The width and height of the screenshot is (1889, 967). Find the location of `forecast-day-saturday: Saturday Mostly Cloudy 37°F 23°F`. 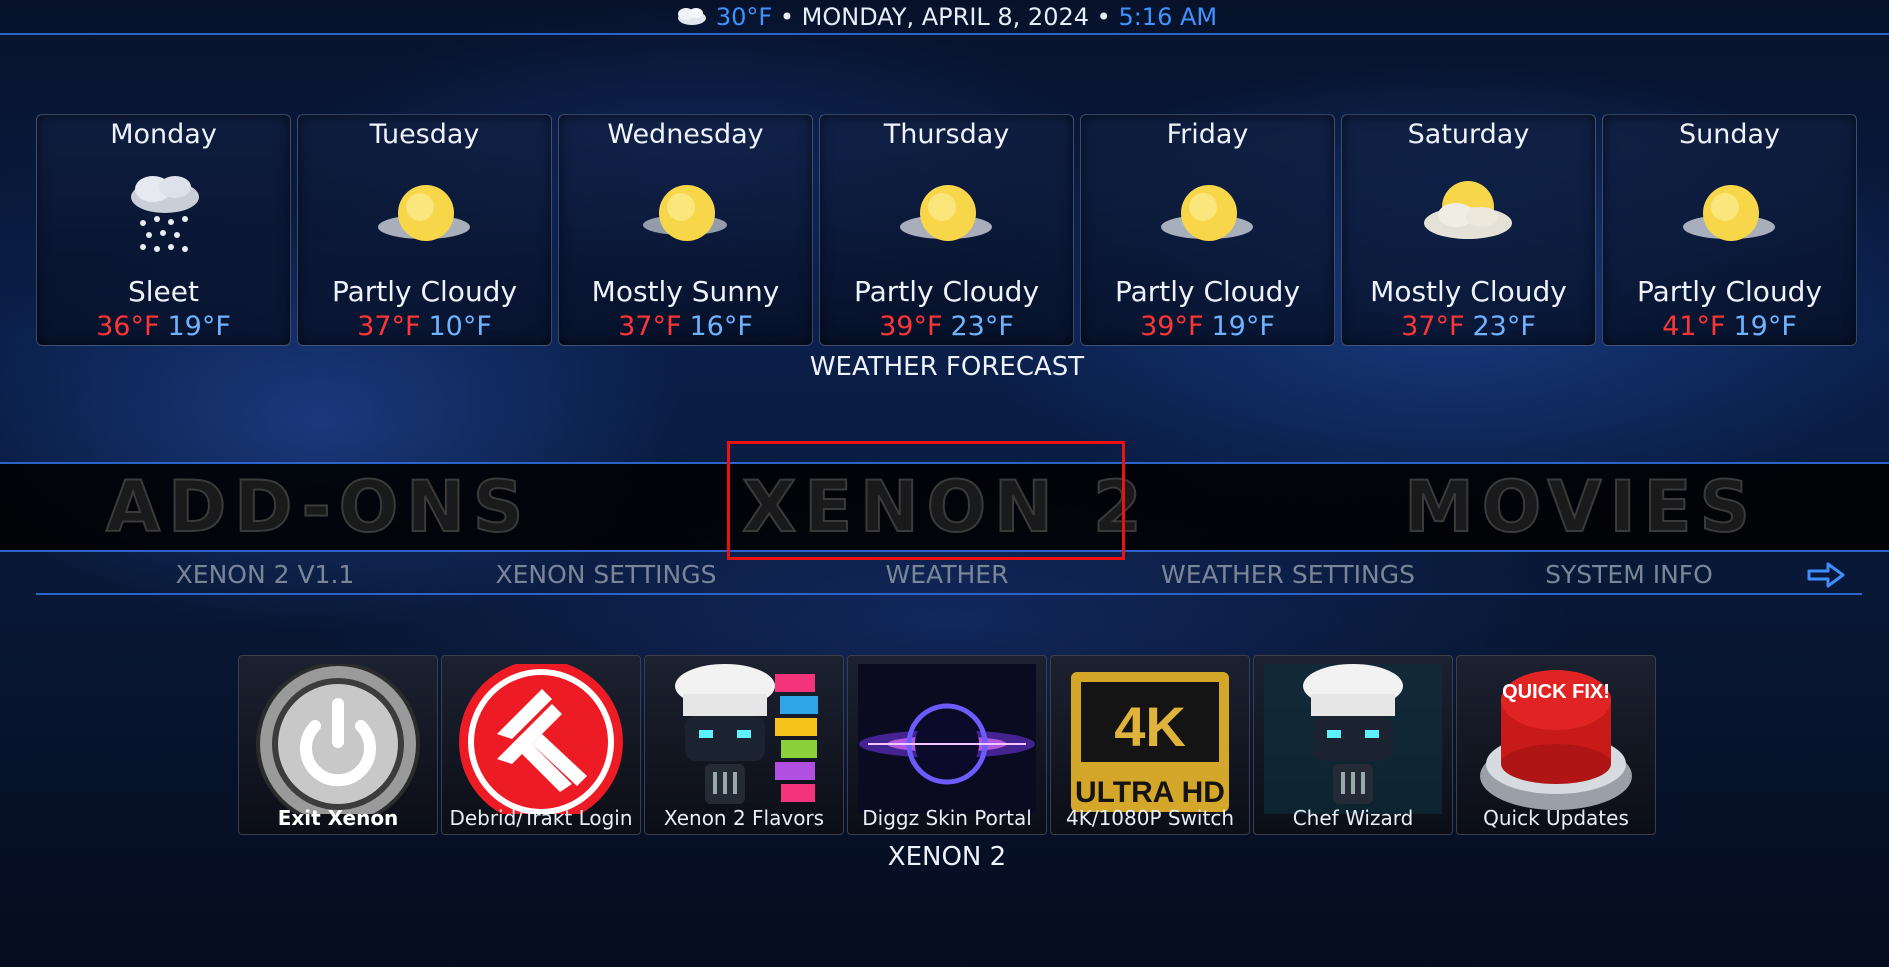

forecast-day-saturday: Saturday Mostly Cloudy 37°F 23°F is located at coordinates (1468, 230).